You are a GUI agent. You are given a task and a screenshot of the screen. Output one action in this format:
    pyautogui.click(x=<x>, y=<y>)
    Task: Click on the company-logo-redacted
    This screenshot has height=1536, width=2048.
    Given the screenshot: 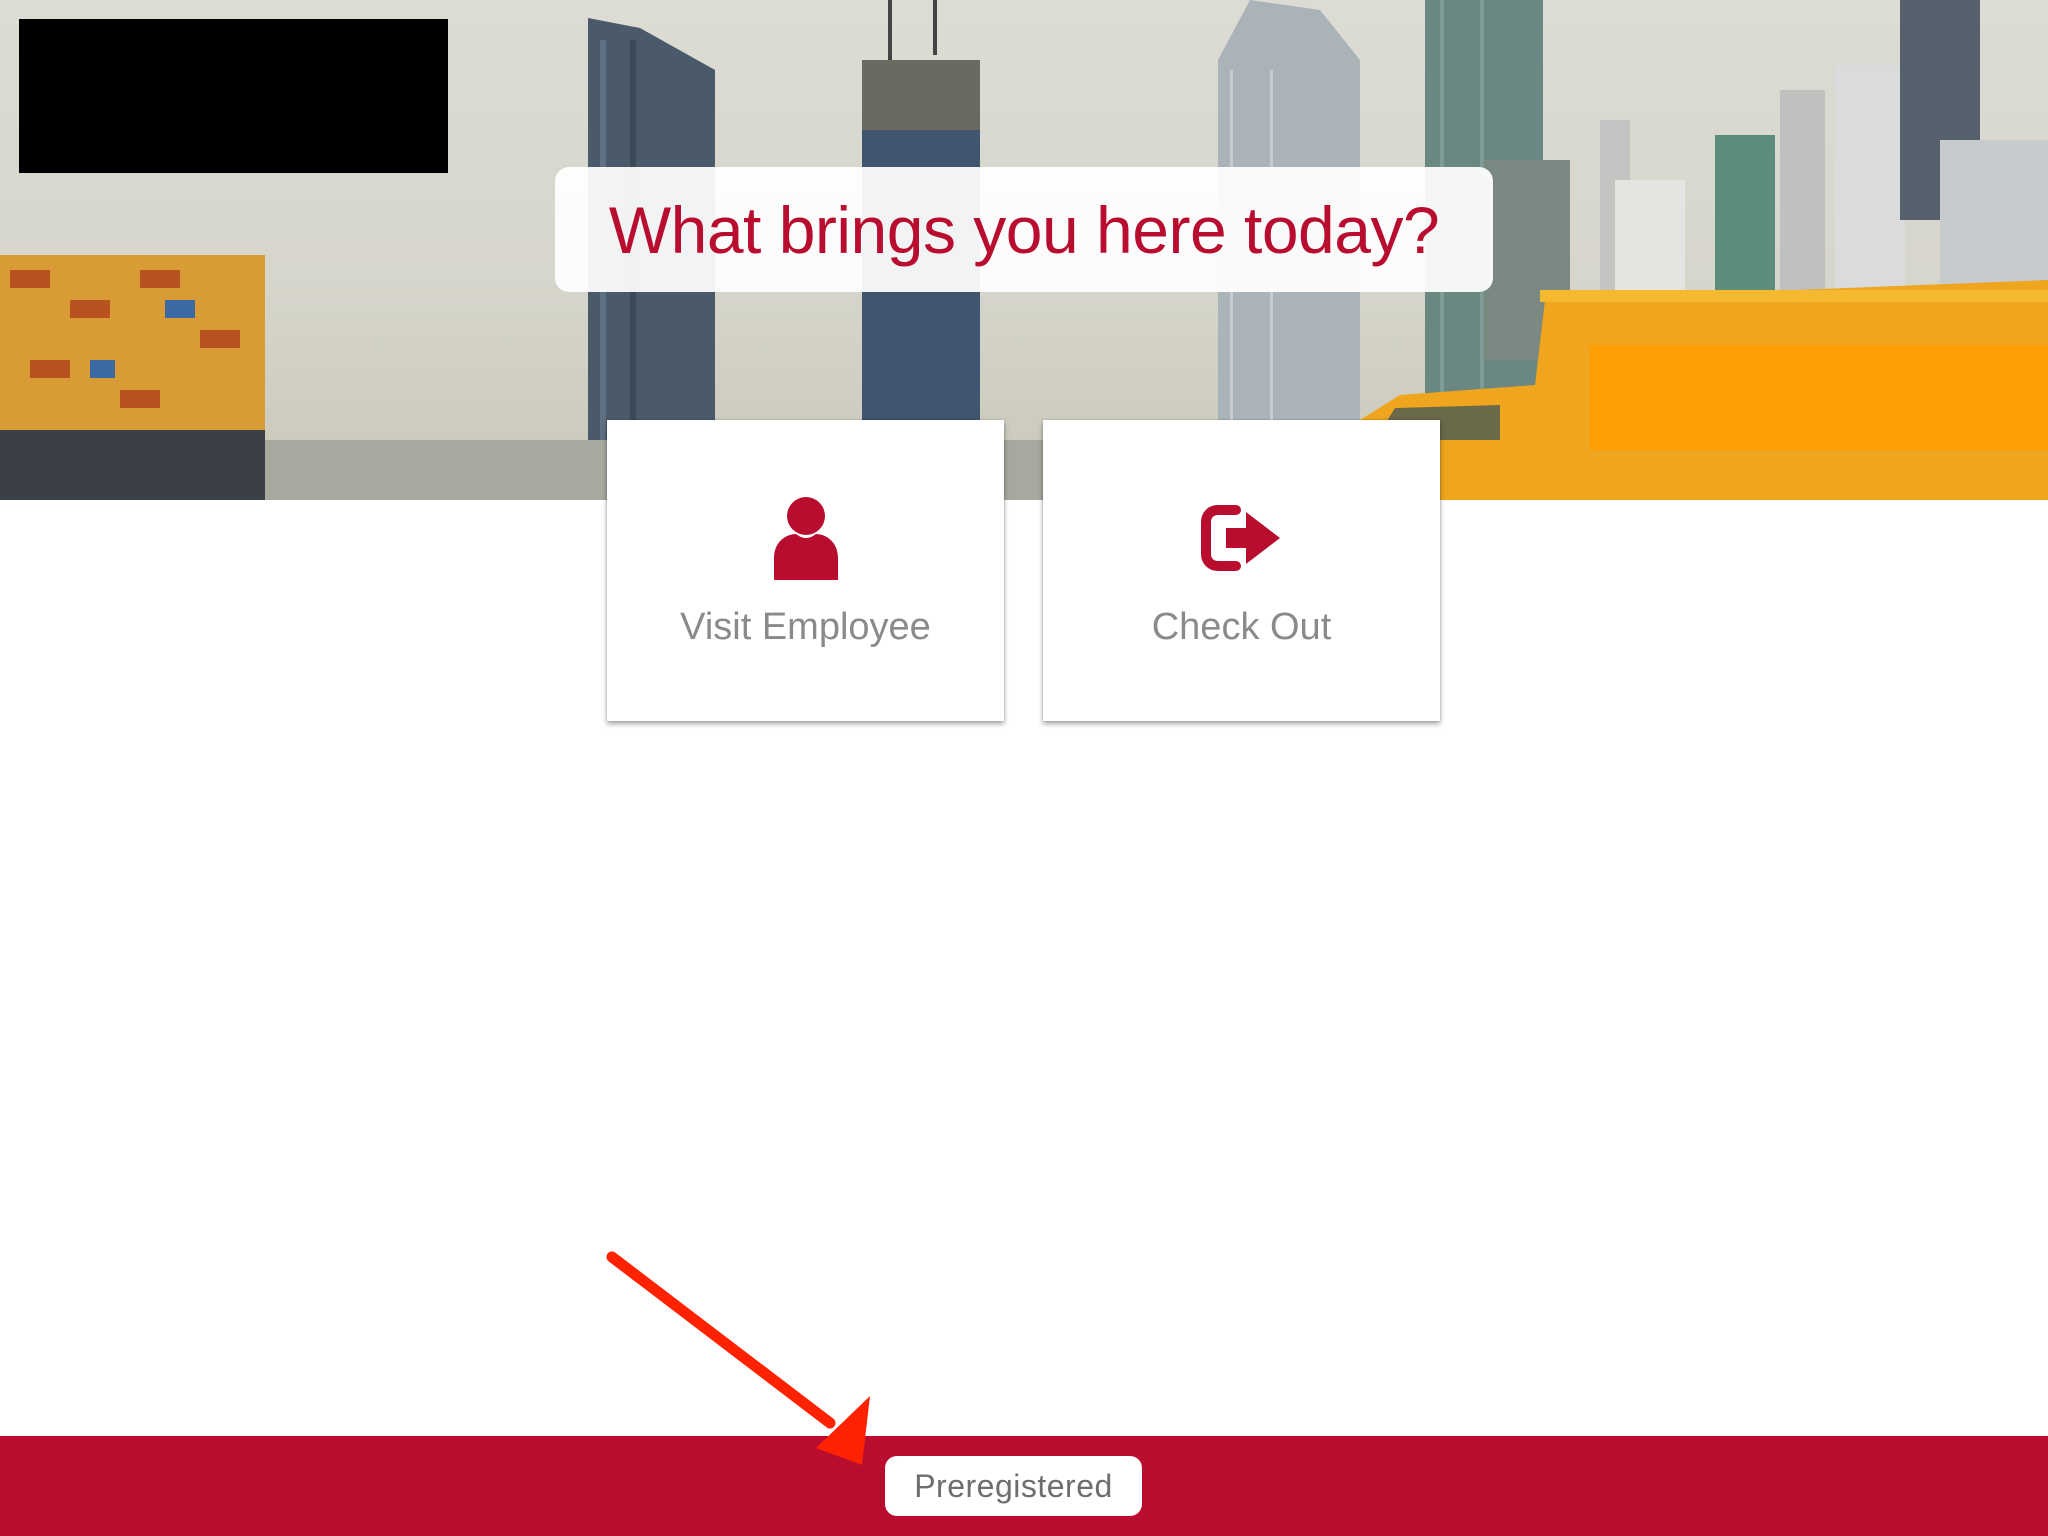 What is the action you would take?
    pyautogui.click(x=233, y=96)
    